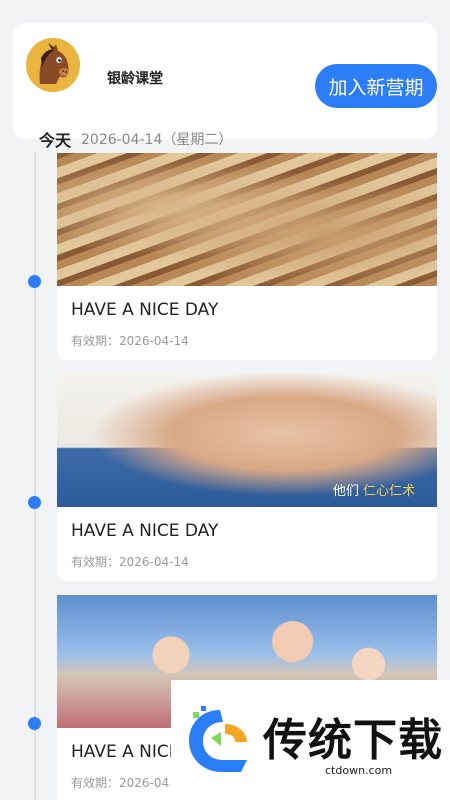 The image size is (450, 800). I want to click on horse-icon, so click(53, 65).